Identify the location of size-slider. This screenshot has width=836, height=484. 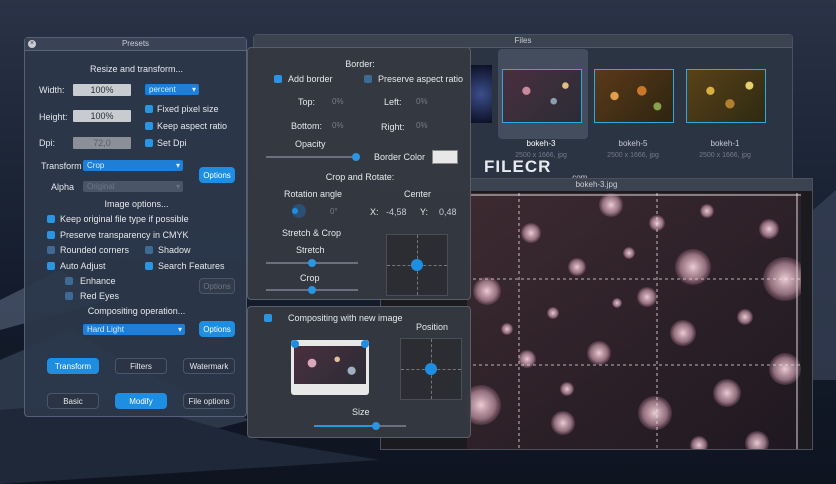
(360, 426).